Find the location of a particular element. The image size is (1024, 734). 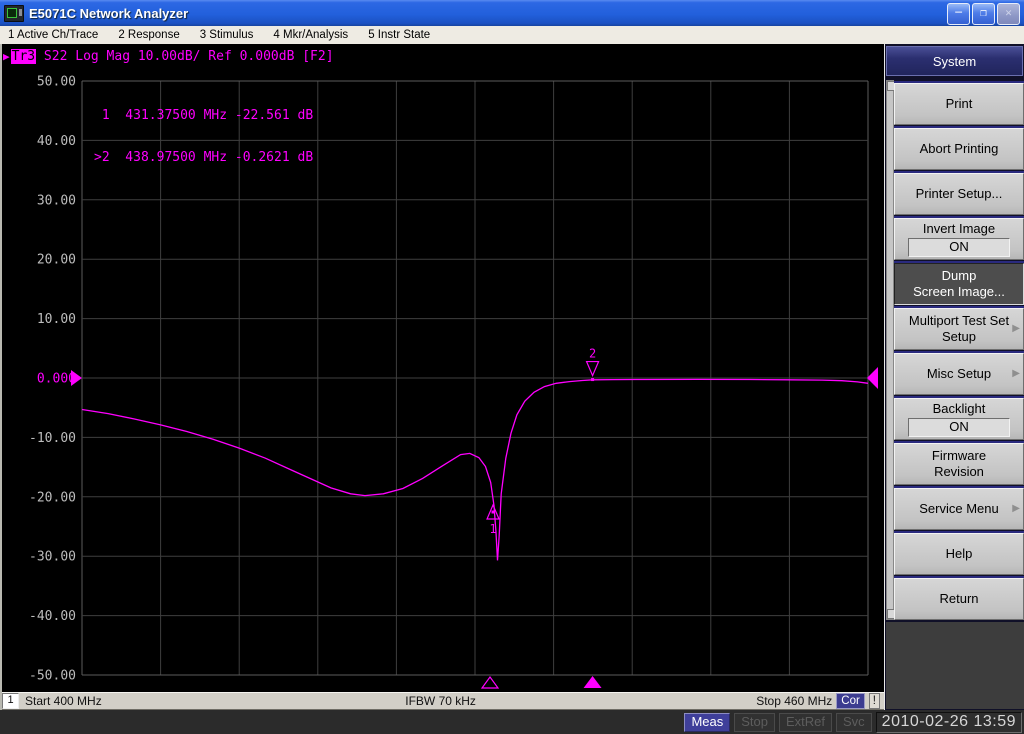

softkey-label: Invert Image is located at coordinates (959, 228).